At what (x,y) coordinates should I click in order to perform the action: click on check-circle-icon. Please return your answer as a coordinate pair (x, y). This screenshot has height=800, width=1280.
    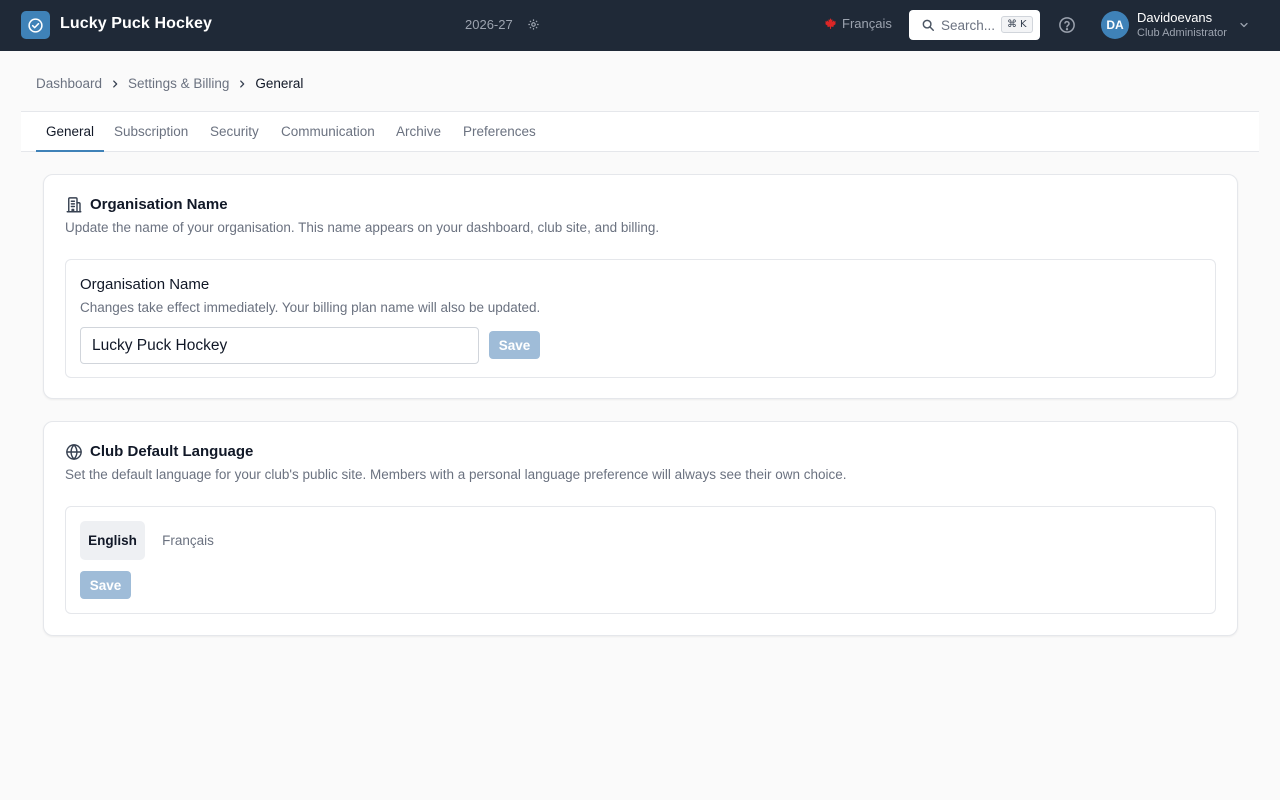
    Looking at the image, I should click on (35, 25).